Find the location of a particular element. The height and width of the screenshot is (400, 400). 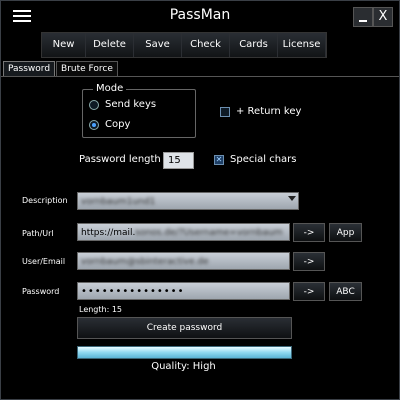

mode-legend: Mode is located at coordinates (110, 88).